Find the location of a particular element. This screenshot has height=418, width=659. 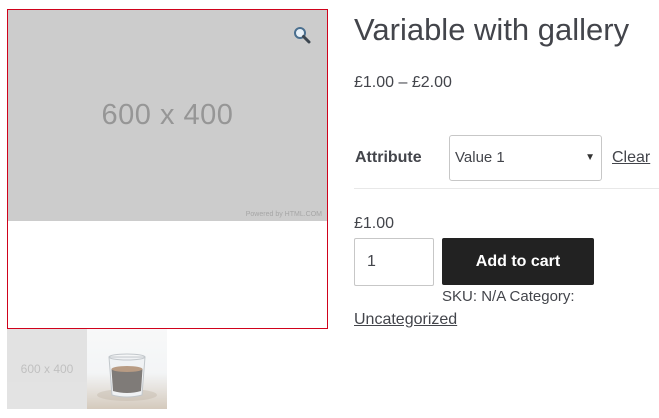

attribute-label: Attribute is located at coordinates (388, 157).